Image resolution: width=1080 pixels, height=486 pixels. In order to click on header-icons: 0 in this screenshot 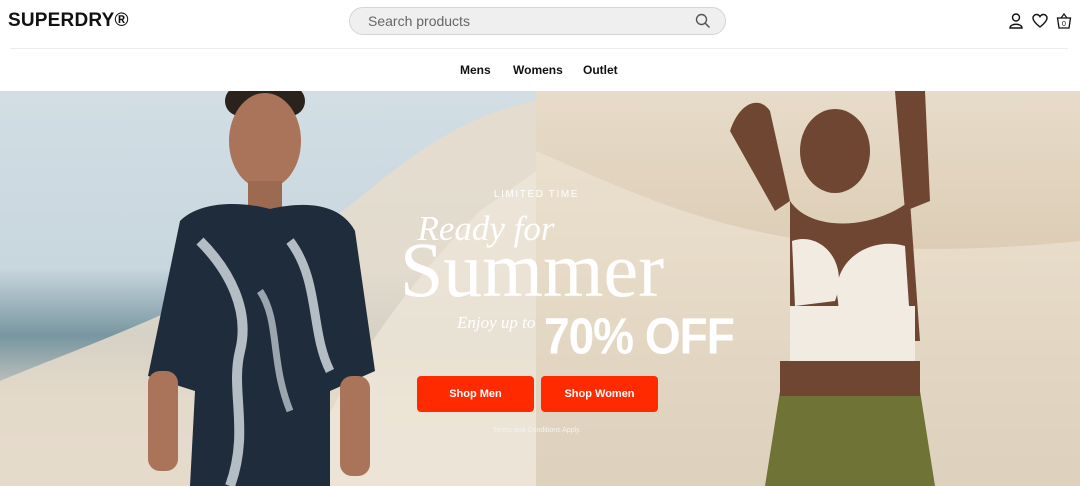, I will do `click(1040, 21)`.